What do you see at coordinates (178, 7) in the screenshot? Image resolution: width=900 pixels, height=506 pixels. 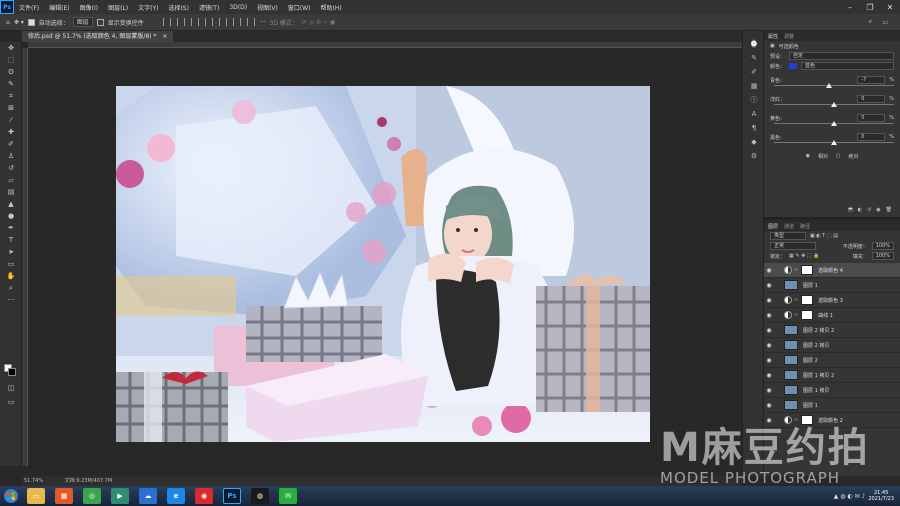 I see `menu-select: 选择(S)` at bounding box center [178, 7].